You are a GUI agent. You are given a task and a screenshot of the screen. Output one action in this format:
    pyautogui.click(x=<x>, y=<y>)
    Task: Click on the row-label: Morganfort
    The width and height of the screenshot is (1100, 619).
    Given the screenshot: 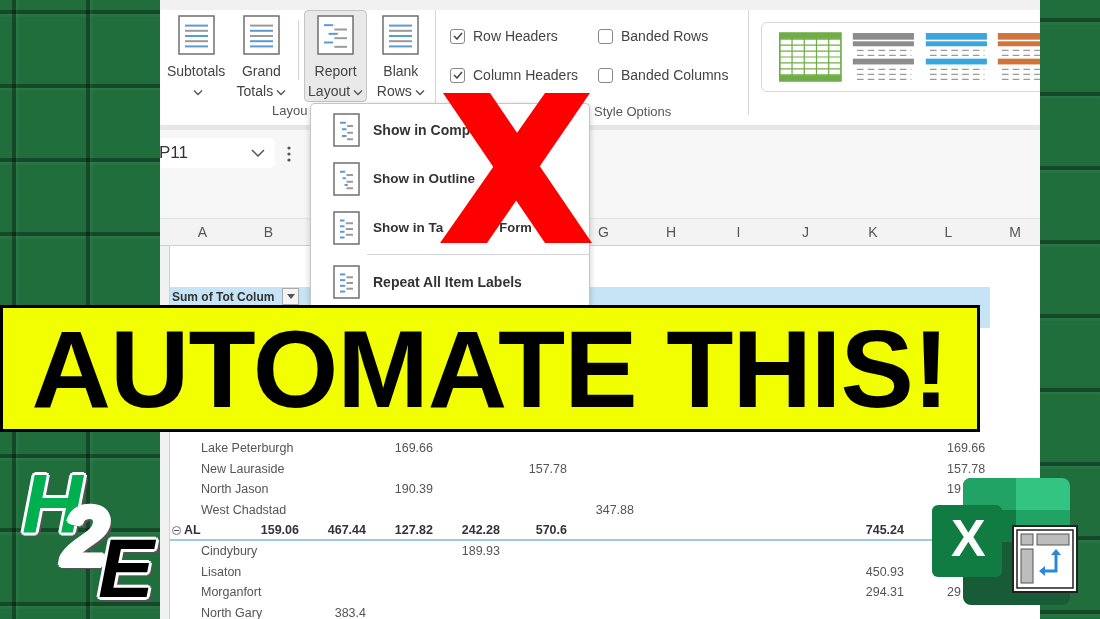 What is the action you would take?
    pyautogui.click(x=231, y=592)
    